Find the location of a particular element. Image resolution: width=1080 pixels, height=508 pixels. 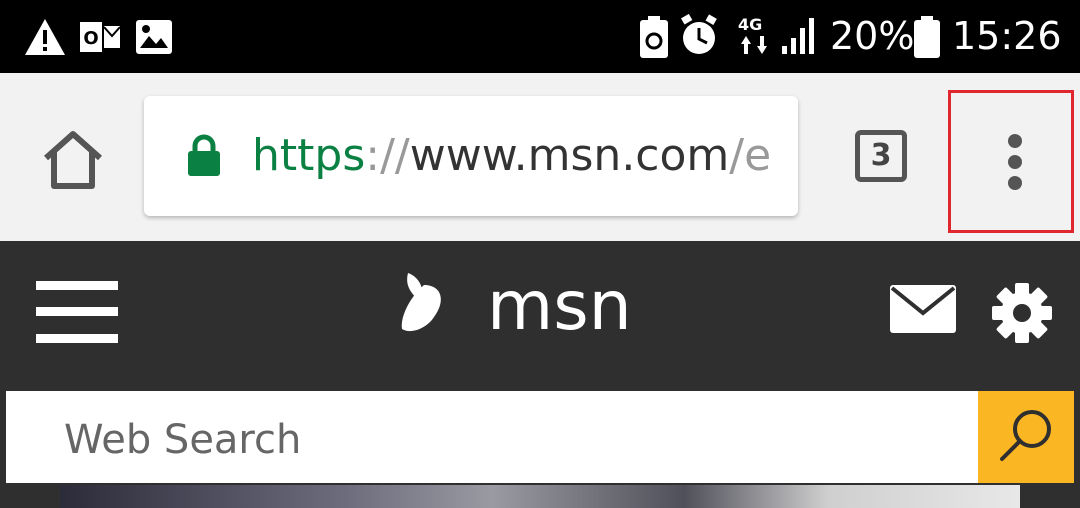

lock-icon is located at coordinates (204, 157).